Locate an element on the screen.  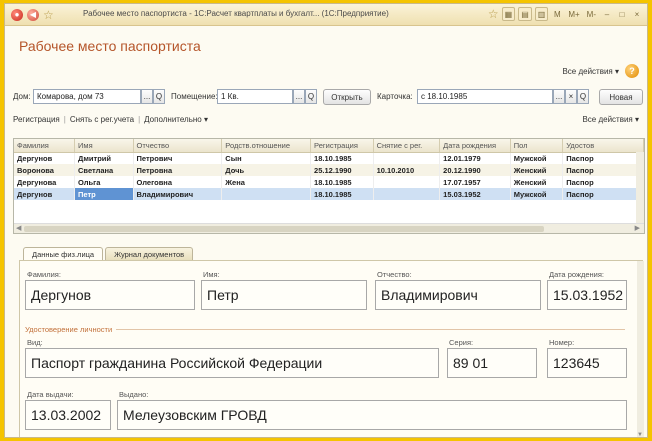
cell: 15.03.1952 is located at coordinates (475, 194).